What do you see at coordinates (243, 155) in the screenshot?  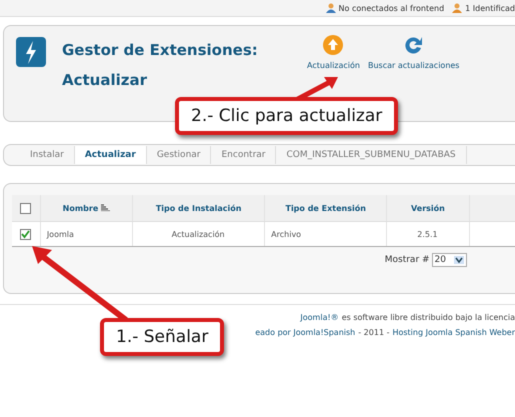 I see `submenu-tab: Encontrar` at bounding box center [243, 155].